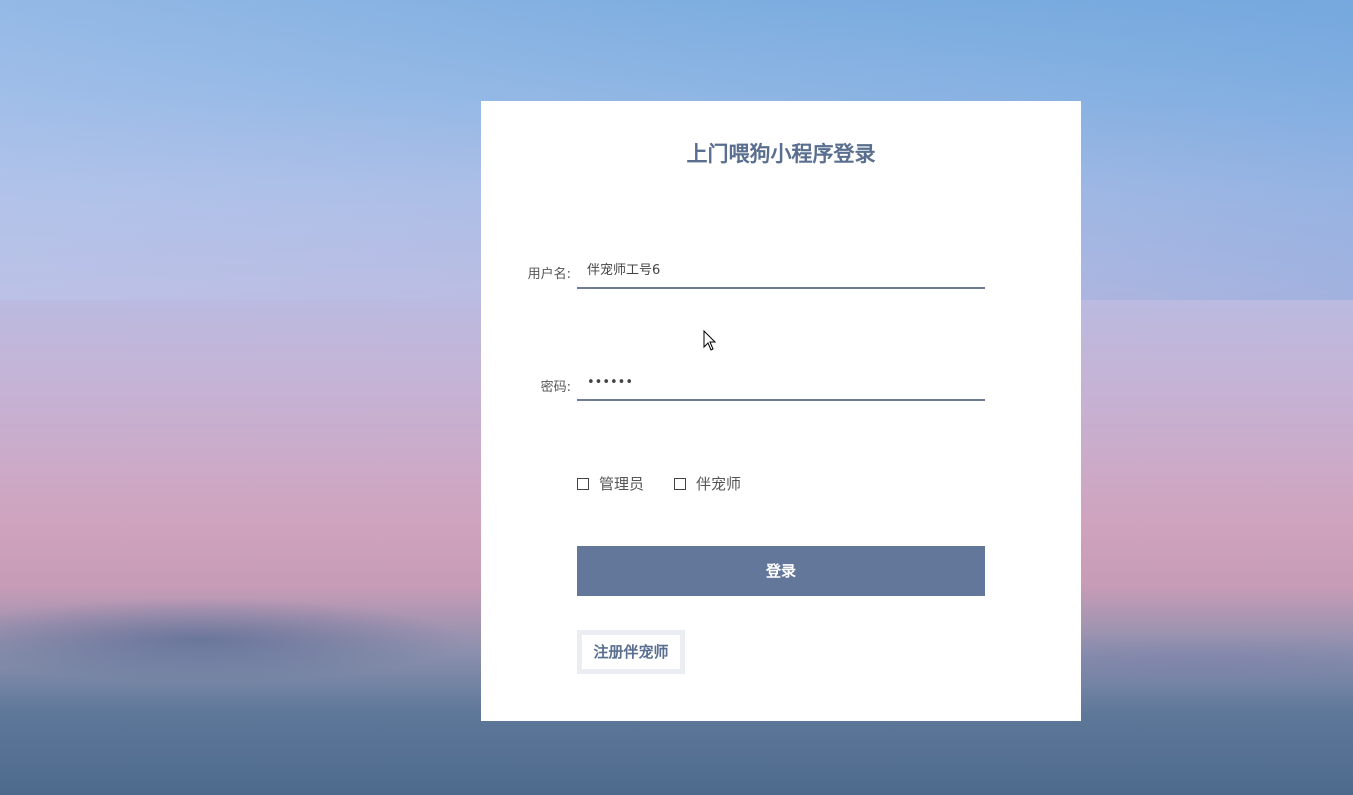 This screenshot has height=795, width=1353. I want to click on register-pet-sitter-button: 注册伴宠师, so click(631, 652).